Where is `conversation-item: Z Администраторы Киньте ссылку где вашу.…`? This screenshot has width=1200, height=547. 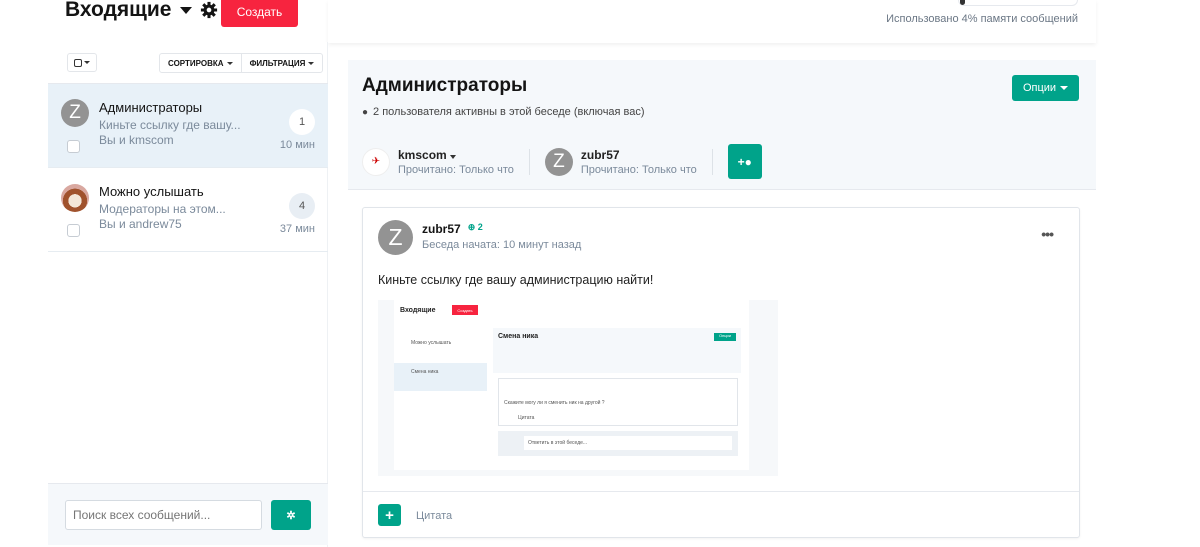
conversation-item: Z Администраторы Киньте ссылку где вашу.… is located at coordinates (188, 126).